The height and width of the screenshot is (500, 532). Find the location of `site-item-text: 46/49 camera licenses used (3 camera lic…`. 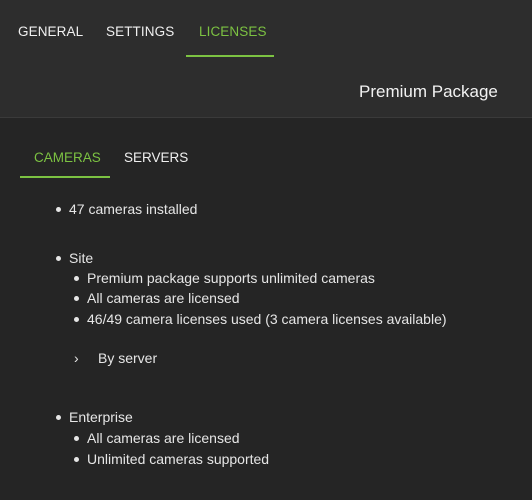

site-item-text: 46/49 camera licenses used (3 camera lic… is located at coordinates (267, 319).